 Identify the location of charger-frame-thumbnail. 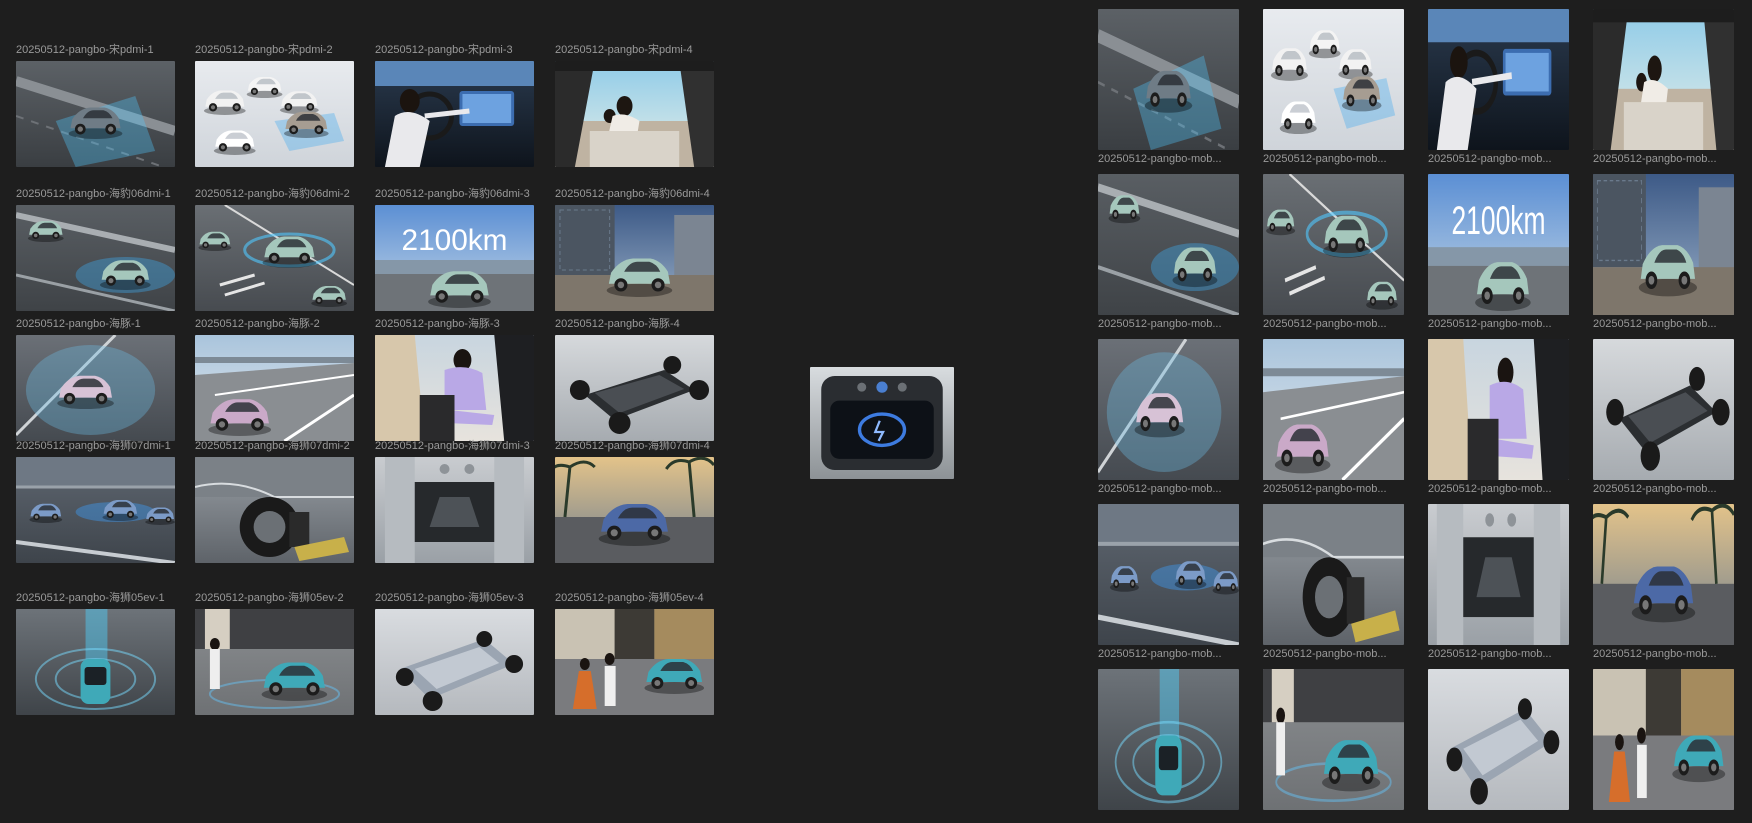
(882, 423).